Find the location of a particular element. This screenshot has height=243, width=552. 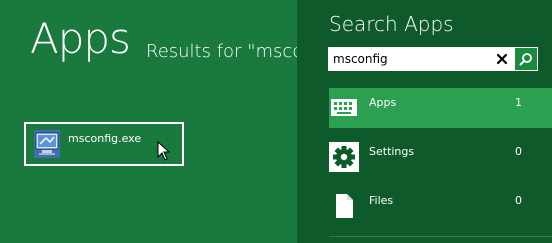

page-title: Apps is located at coordinates (80, 38).